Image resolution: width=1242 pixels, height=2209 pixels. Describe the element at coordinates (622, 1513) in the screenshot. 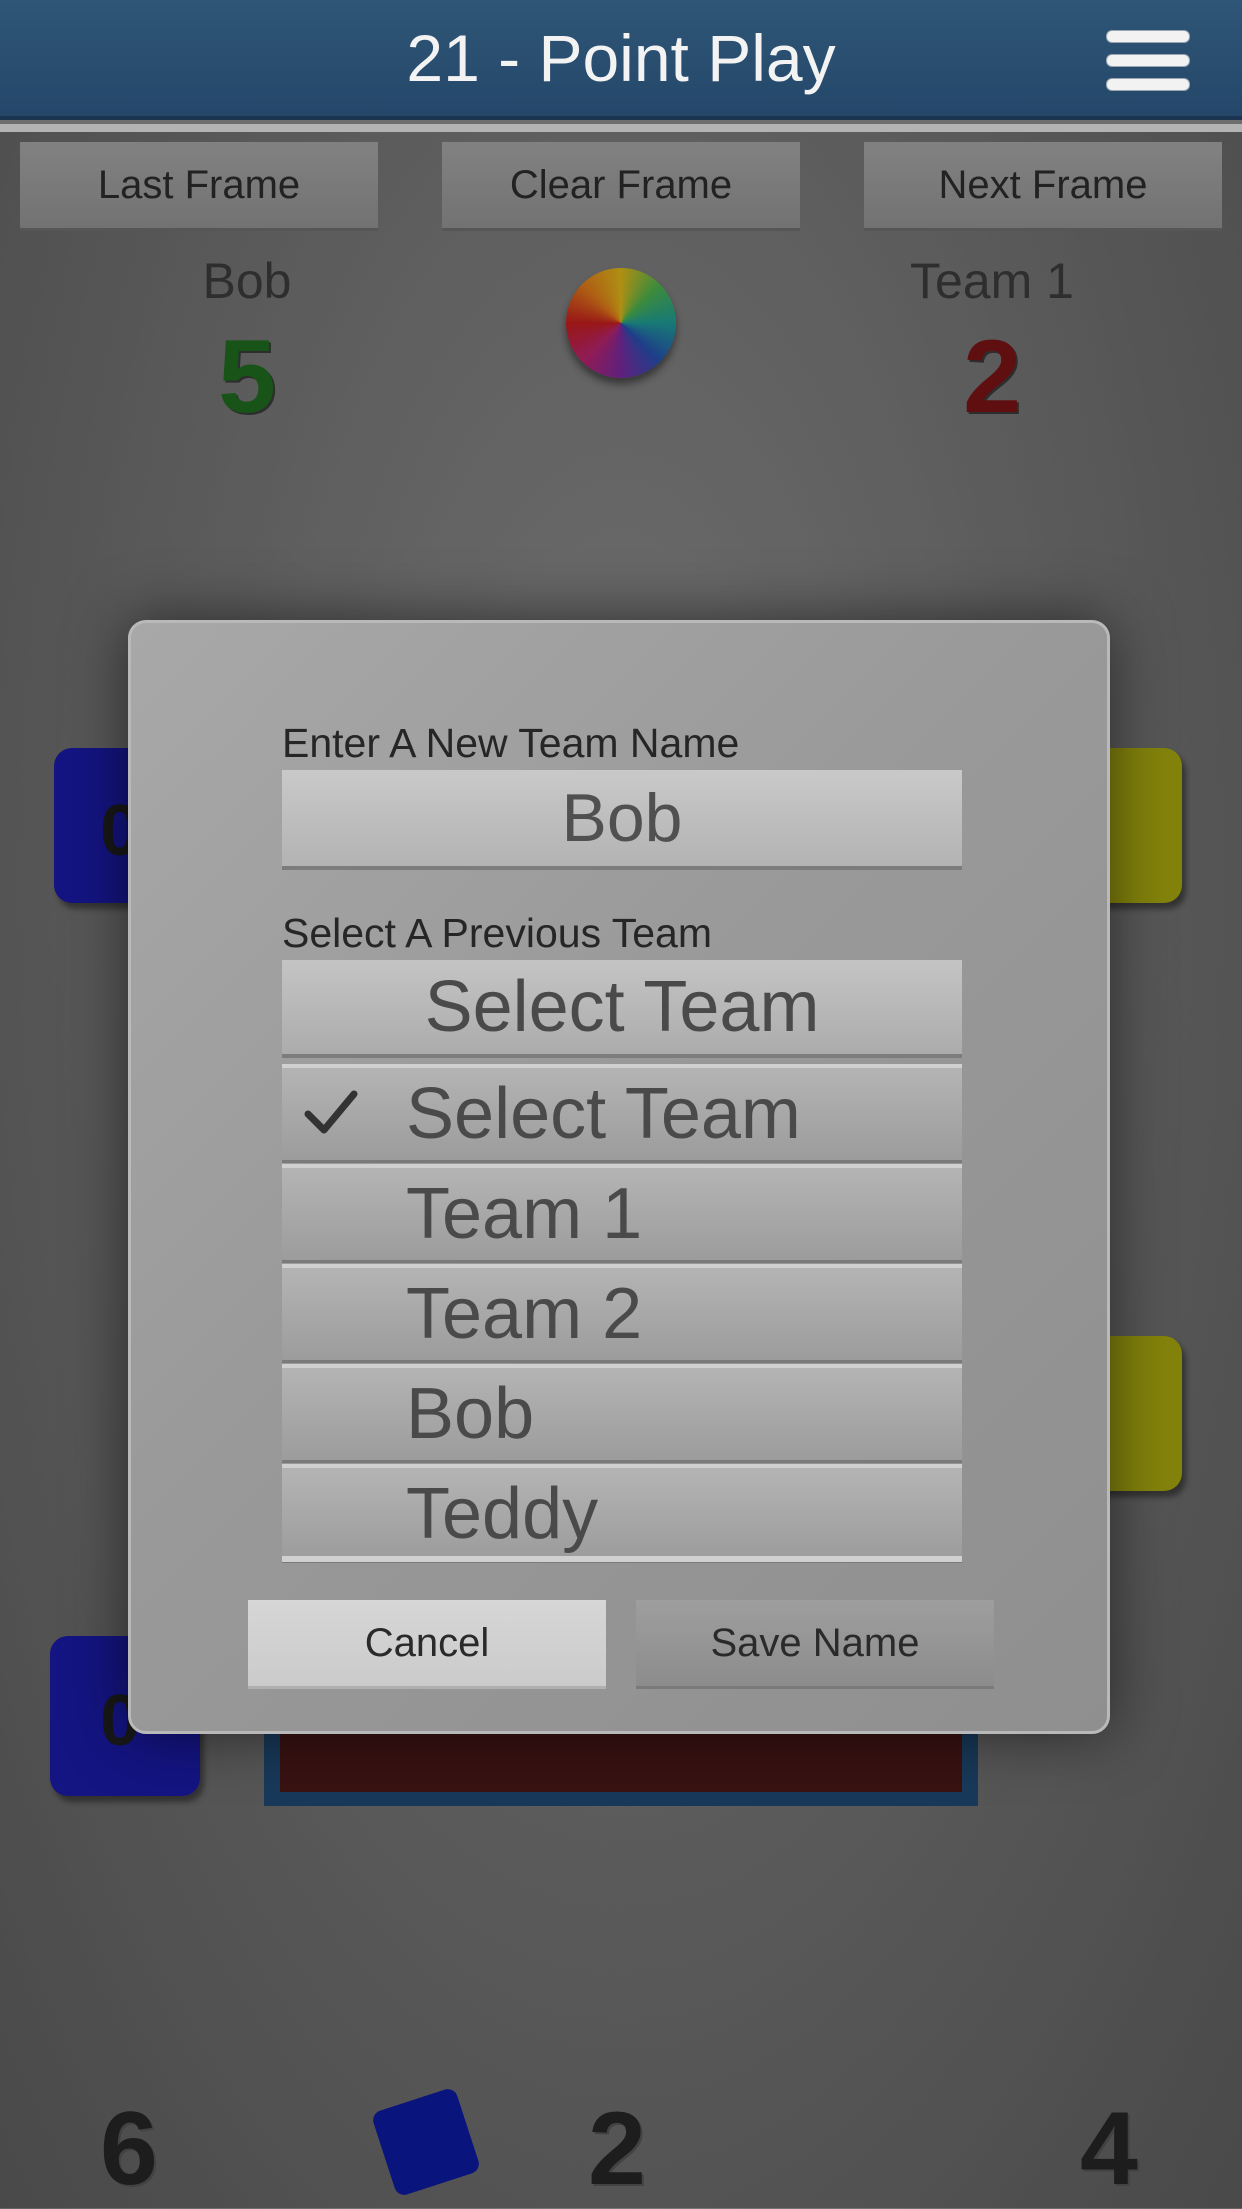

I see `list-item: Teddy` at that location.